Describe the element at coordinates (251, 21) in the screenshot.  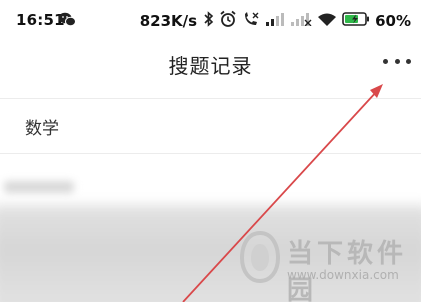
I see `no-call-icon` at that location.